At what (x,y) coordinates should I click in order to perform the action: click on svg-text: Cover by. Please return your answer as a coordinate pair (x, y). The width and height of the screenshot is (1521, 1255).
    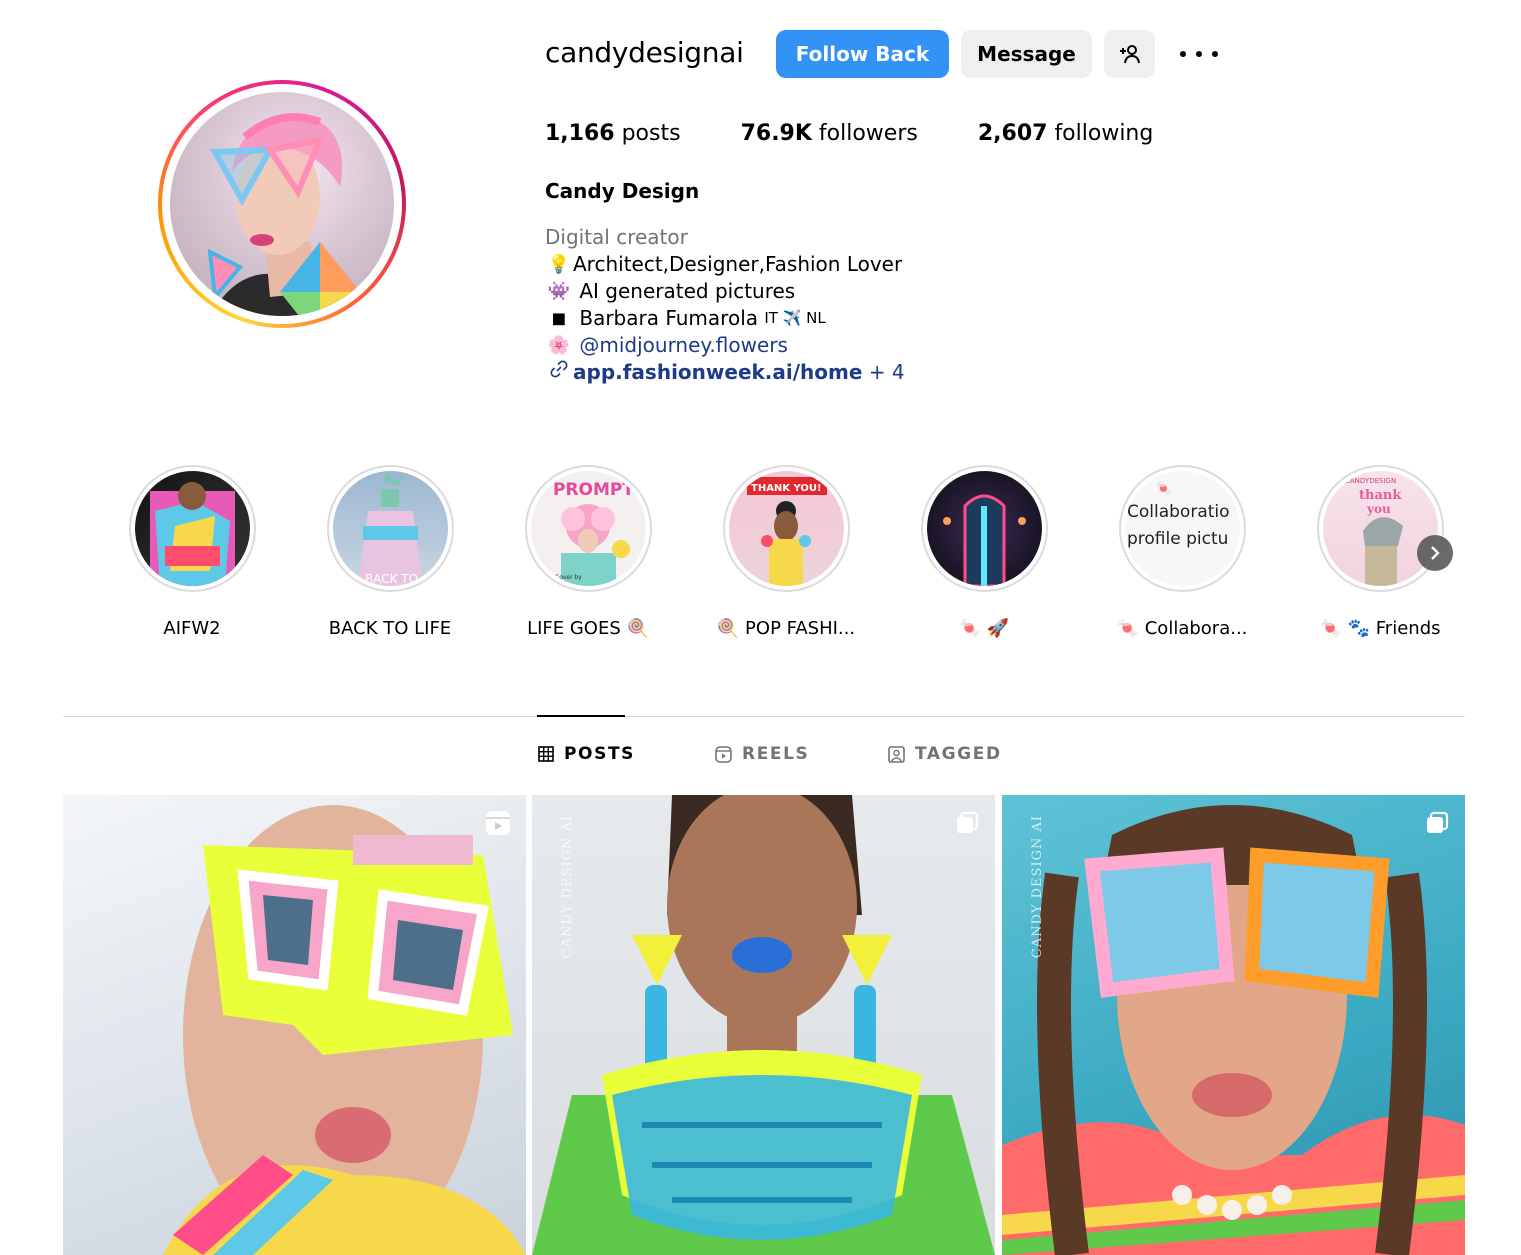
    Looking at the image, I should click on (568, 577).